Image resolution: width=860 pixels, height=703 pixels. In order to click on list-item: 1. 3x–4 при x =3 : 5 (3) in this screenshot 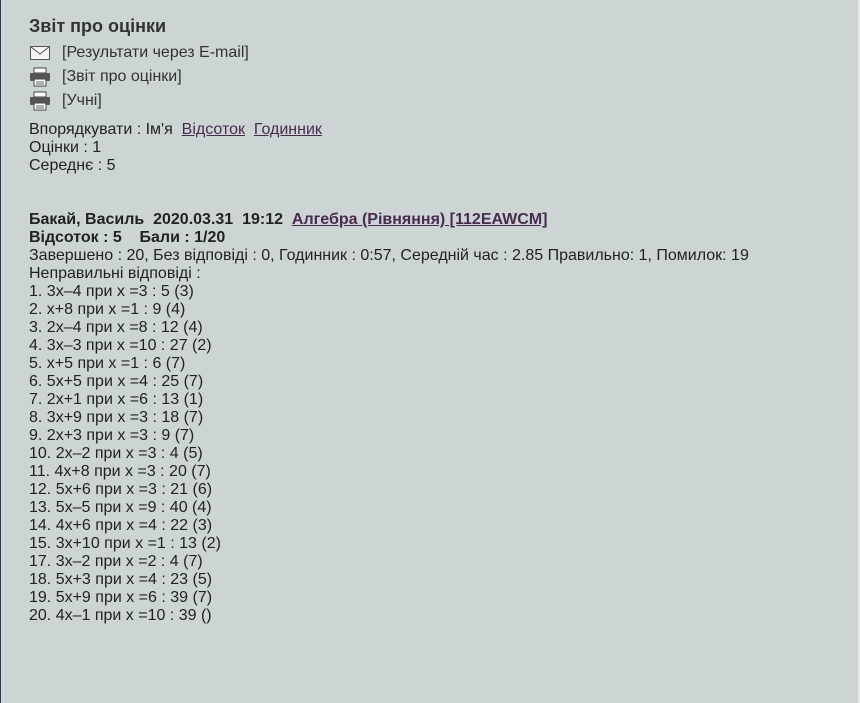, I will do `click(111, 291)`.